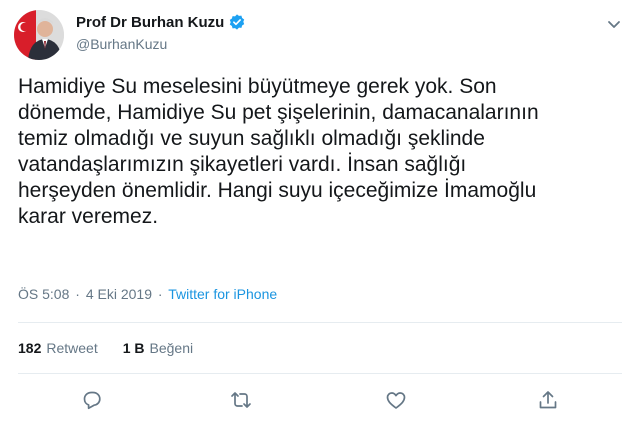 The height and width of the screenshot is (425, 640). Describe the element at coordinates (614, 24) in the screenshot. I see `chevron-down-icon` at that location.